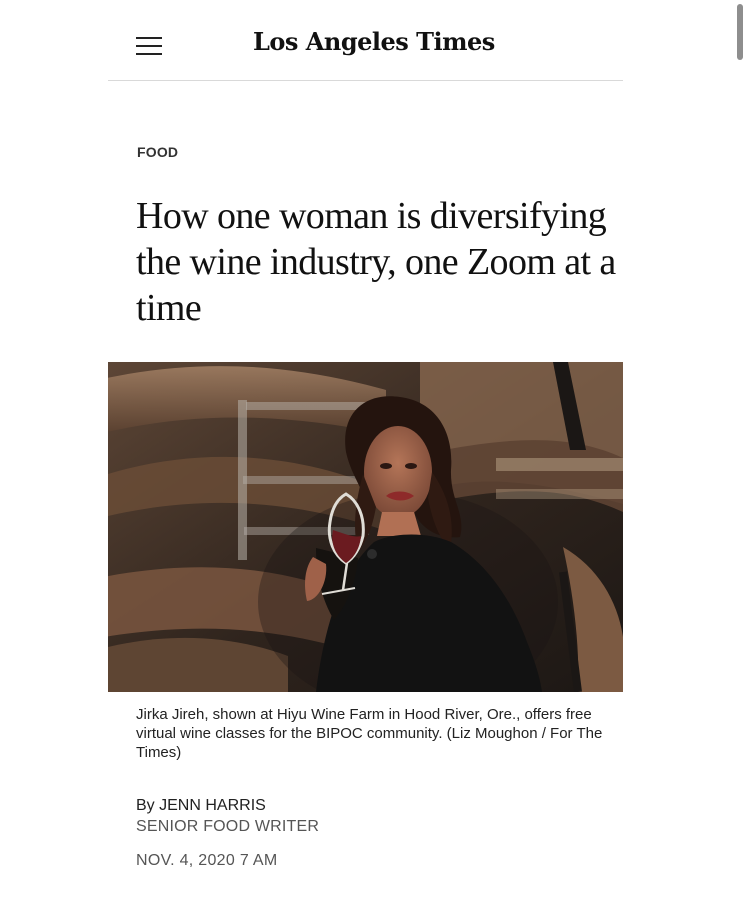 Image resolution: width=750 pixels, height=897 pixels. What do you see at coordinates (207, 860) in the screenshot?
I see `publish-date: NOV. 4, 2020 7 AM` at bounding box center [207, 860].